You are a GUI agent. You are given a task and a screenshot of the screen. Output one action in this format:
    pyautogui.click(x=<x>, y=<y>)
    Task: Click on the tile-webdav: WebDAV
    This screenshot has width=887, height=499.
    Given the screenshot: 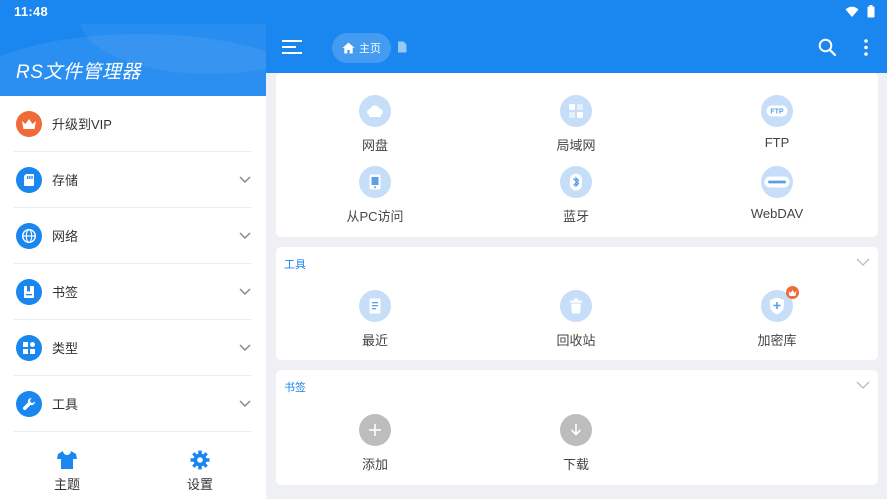 What is the action you would take?
    pyautogui.click(x=777, y=193)
    